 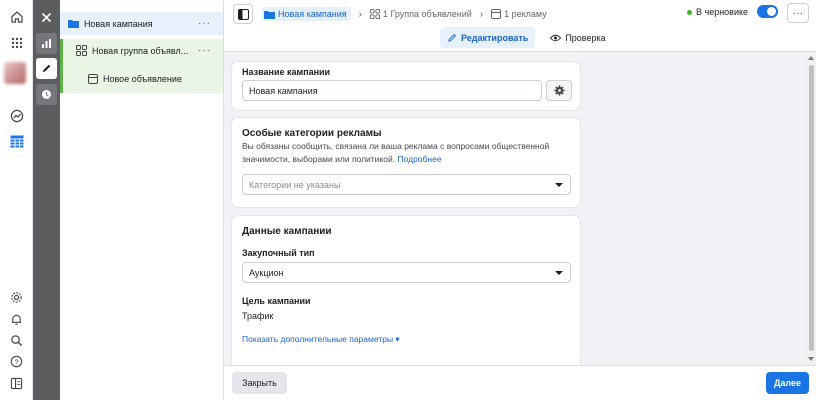 I want to click on tree-item-adset: Новая группа объявл... ···, so click(x=141, y=50).